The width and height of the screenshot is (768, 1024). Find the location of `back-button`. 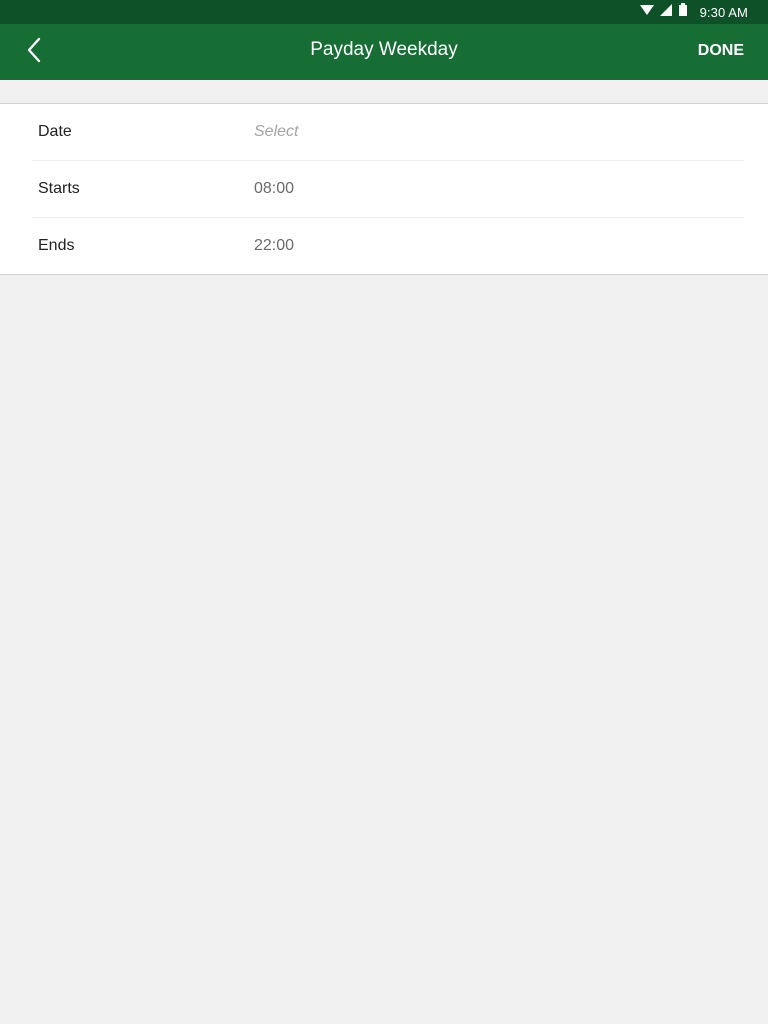

back-button is located at coordinates (34, 52).